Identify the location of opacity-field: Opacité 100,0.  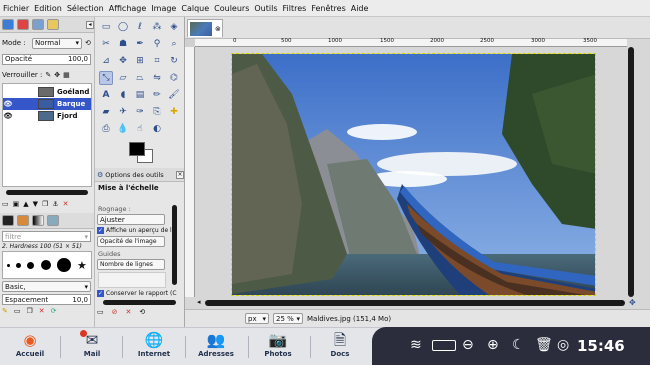
(46, 59).